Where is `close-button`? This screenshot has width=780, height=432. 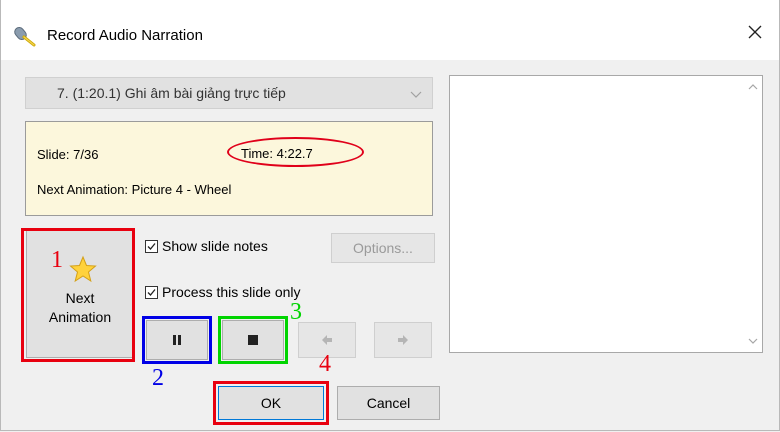
close-button is located at coordinates (755, 32).